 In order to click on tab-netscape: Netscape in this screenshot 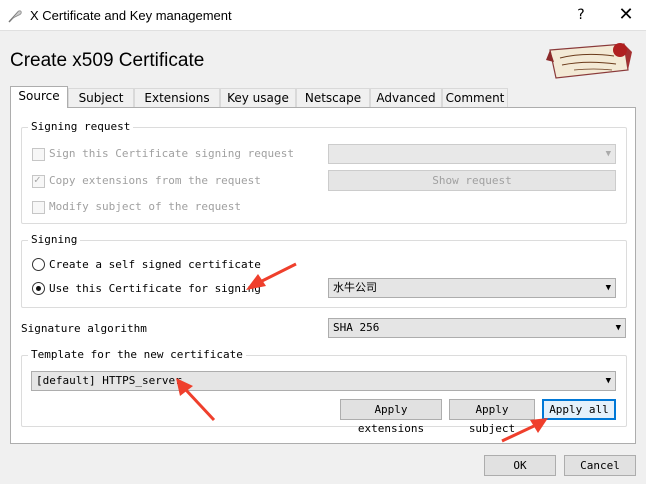, I will do `click(333, 97)`.